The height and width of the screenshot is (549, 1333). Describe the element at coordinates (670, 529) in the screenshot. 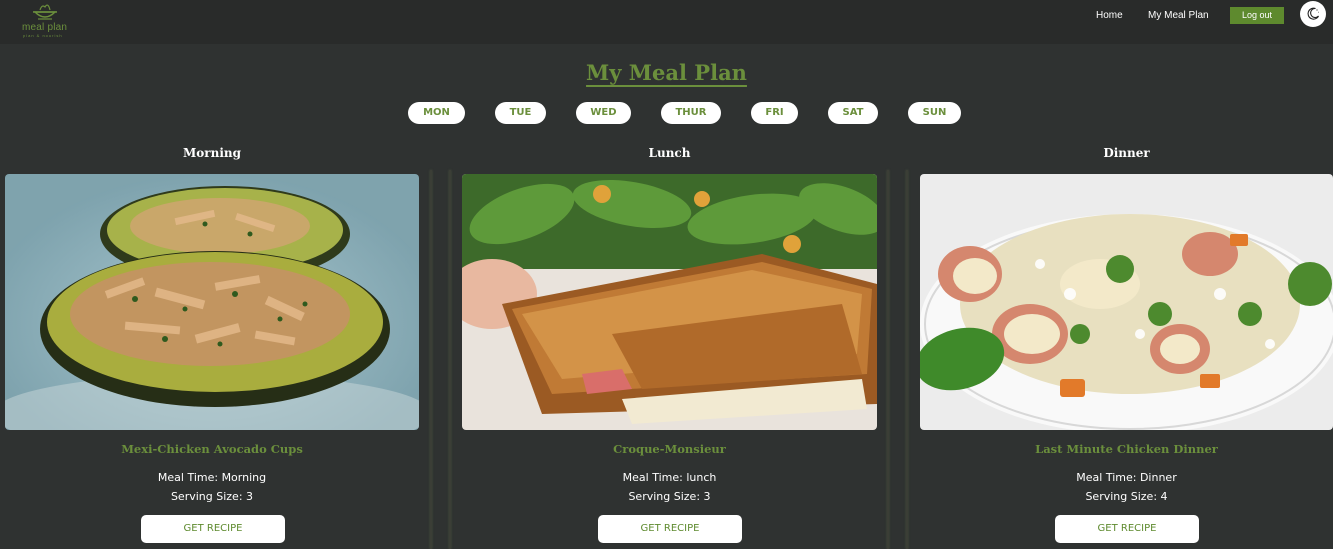

I see `get-recipe-button-lunch: GET RECIPE` at that location.